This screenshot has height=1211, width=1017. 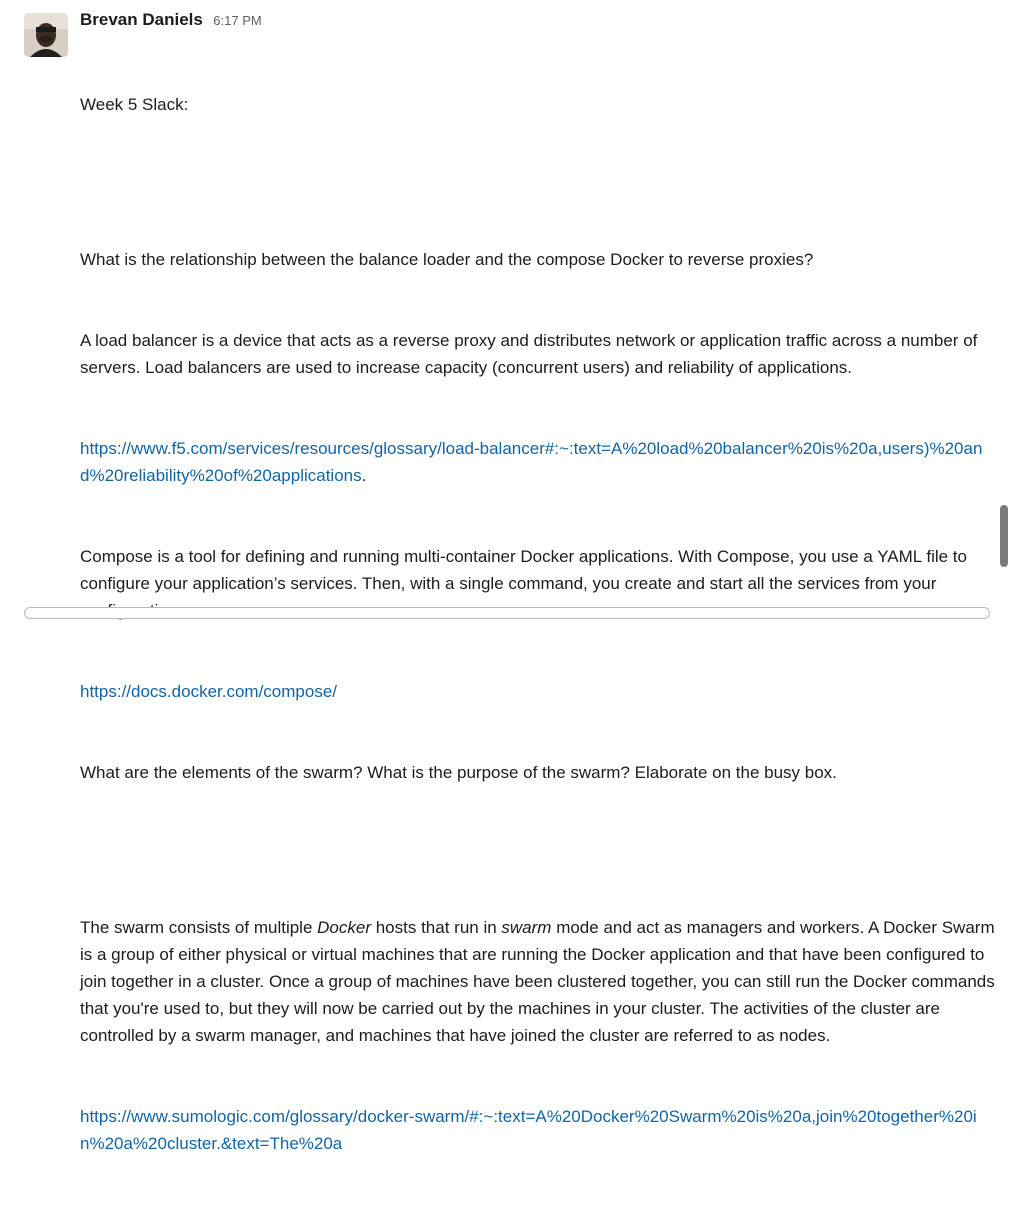 I want to click on avatar-photo, so click(x=46, y=35).